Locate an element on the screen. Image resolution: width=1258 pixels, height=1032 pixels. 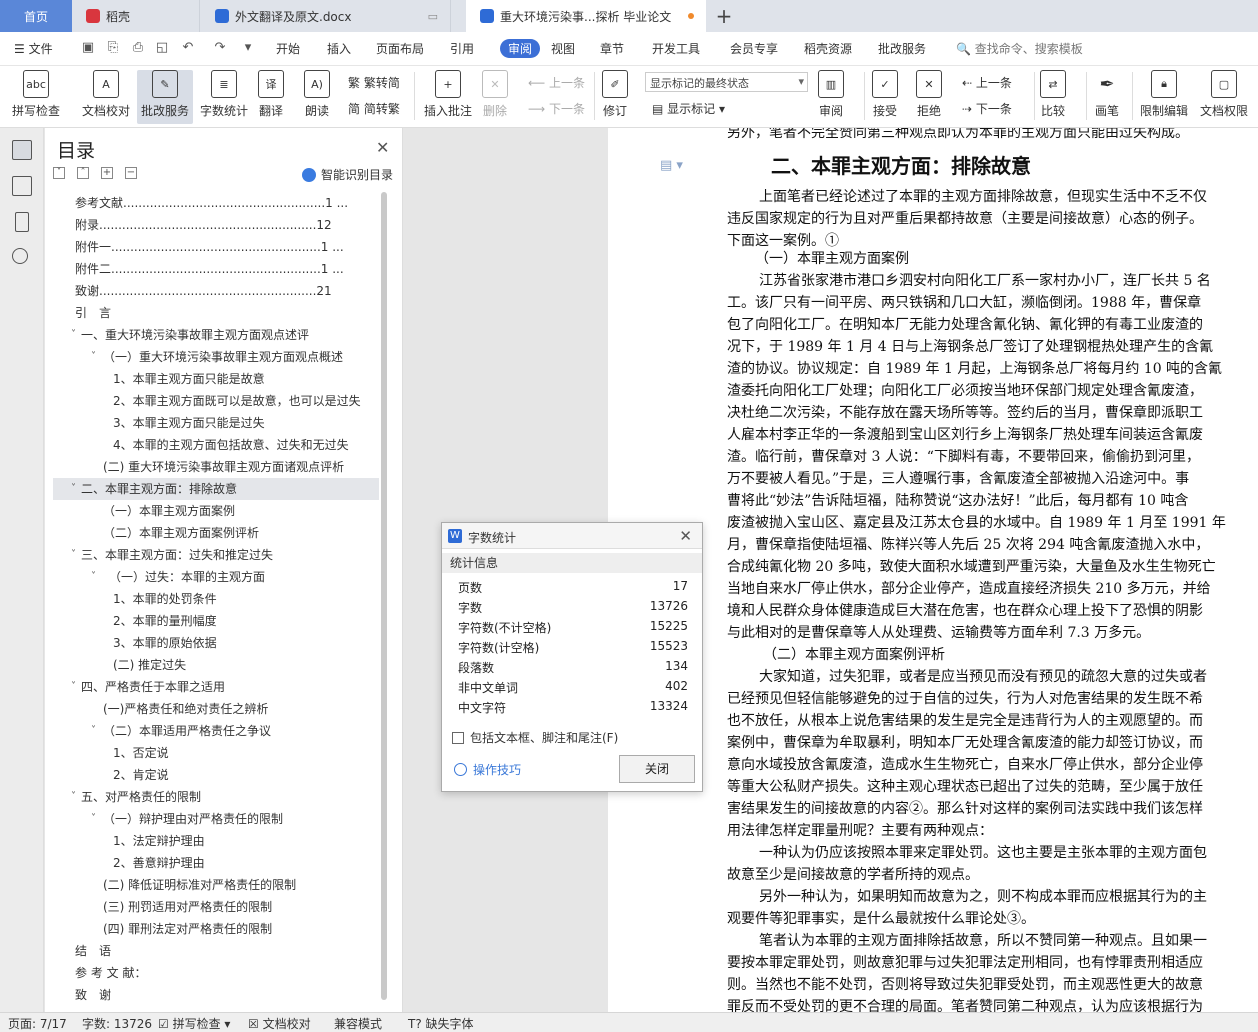
tab-docer: 稻壳 is located at coordinates (136, 16).